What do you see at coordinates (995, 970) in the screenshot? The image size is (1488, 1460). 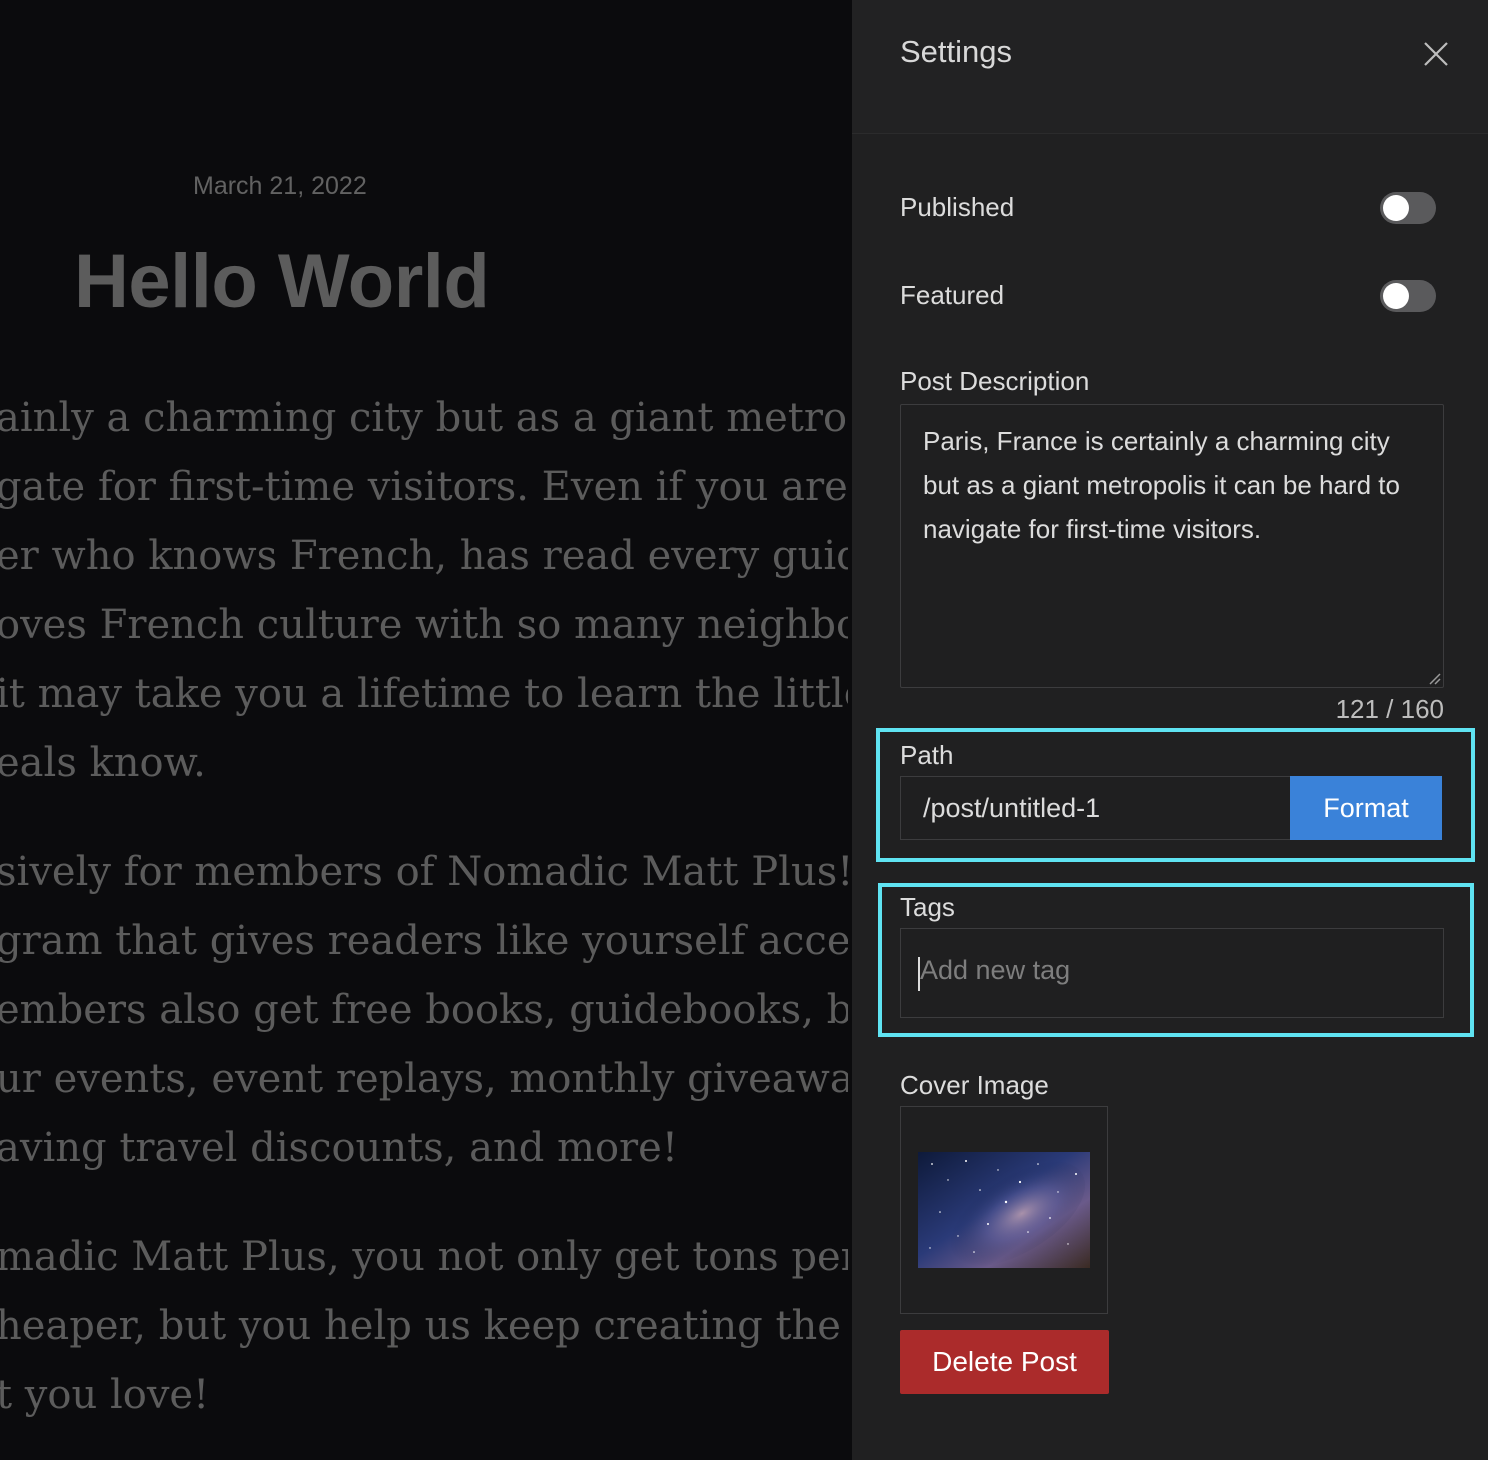 I see `tags-placeholder: Add new tag` at bounding box center [995, 970].